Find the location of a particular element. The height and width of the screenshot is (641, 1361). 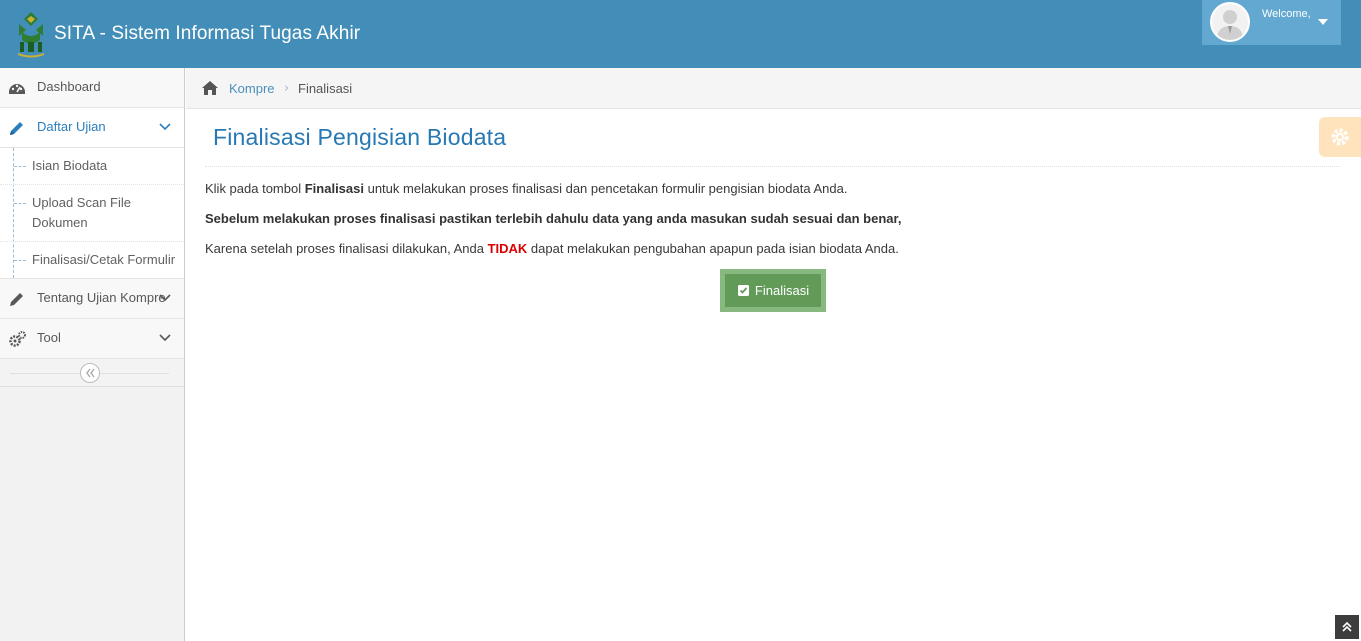

instruction-keyword: Finalisasi is located at coordinates (334, 188).